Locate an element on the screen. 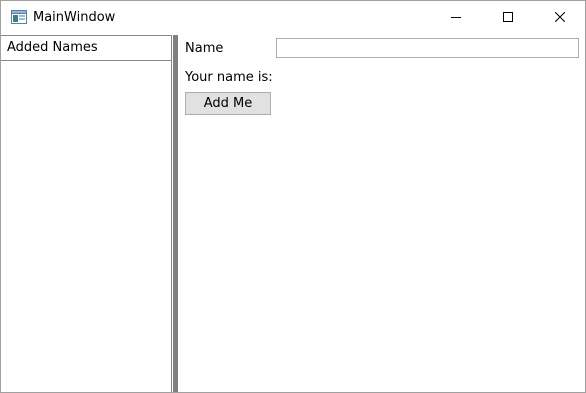  close-button is located at coordinates (560, 17).